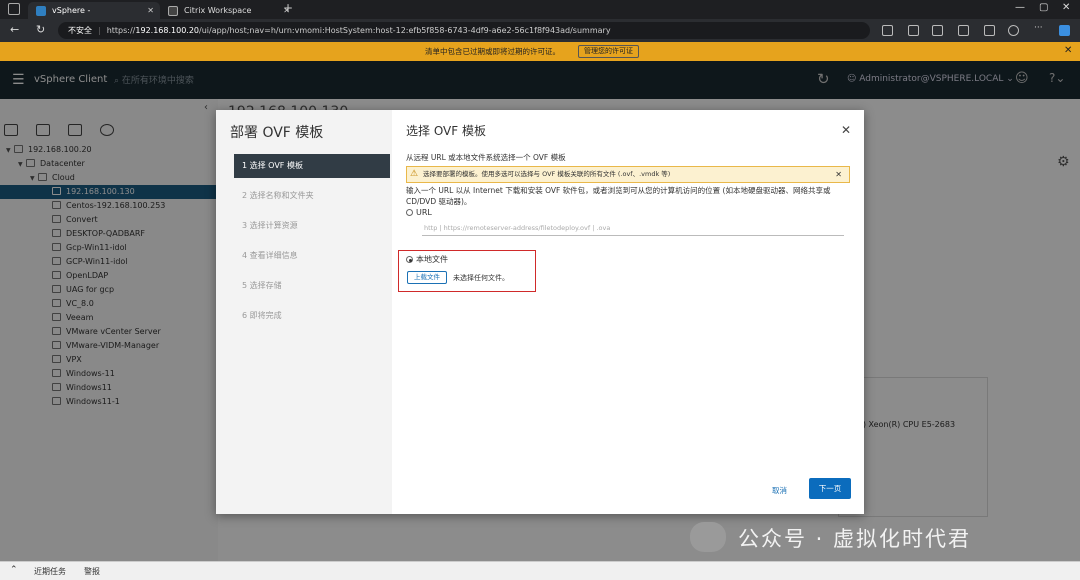  What do you see at coordinates (1039, 28) in the screenshot?
I see `more-icon: ···` at bounding box center [1039, 28].